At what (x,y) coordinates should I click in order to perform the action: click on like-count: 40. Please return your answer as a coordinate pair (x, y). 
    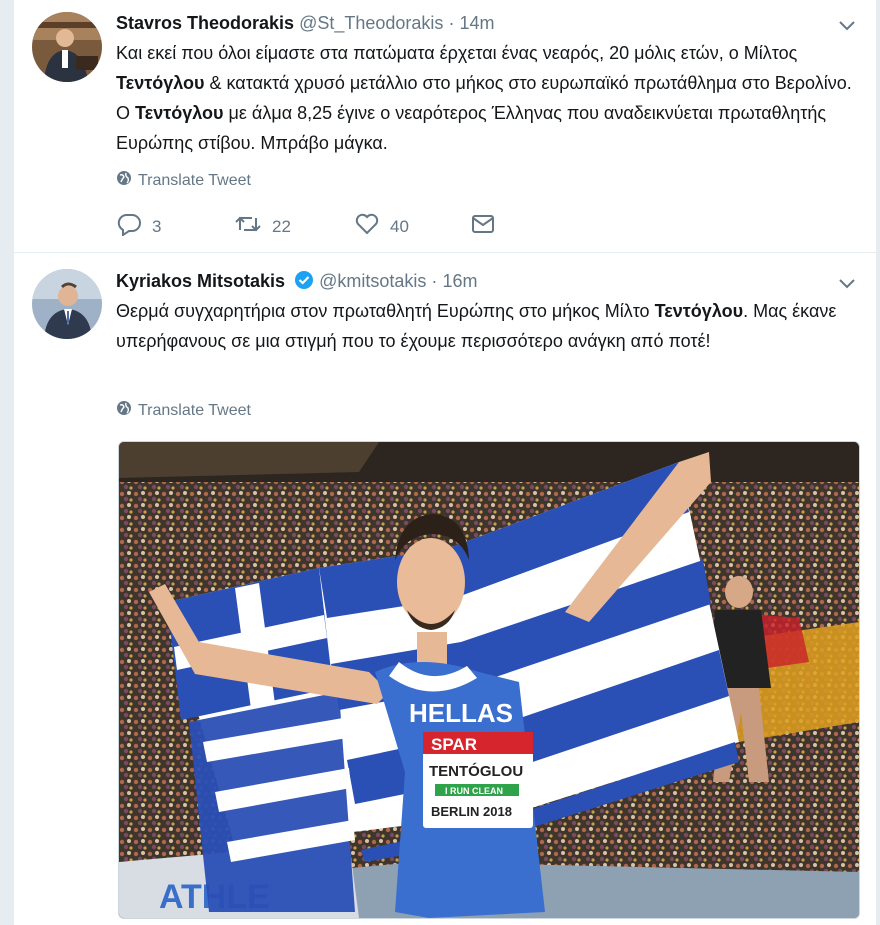
    Looking at the image, I should click on (399, 226).